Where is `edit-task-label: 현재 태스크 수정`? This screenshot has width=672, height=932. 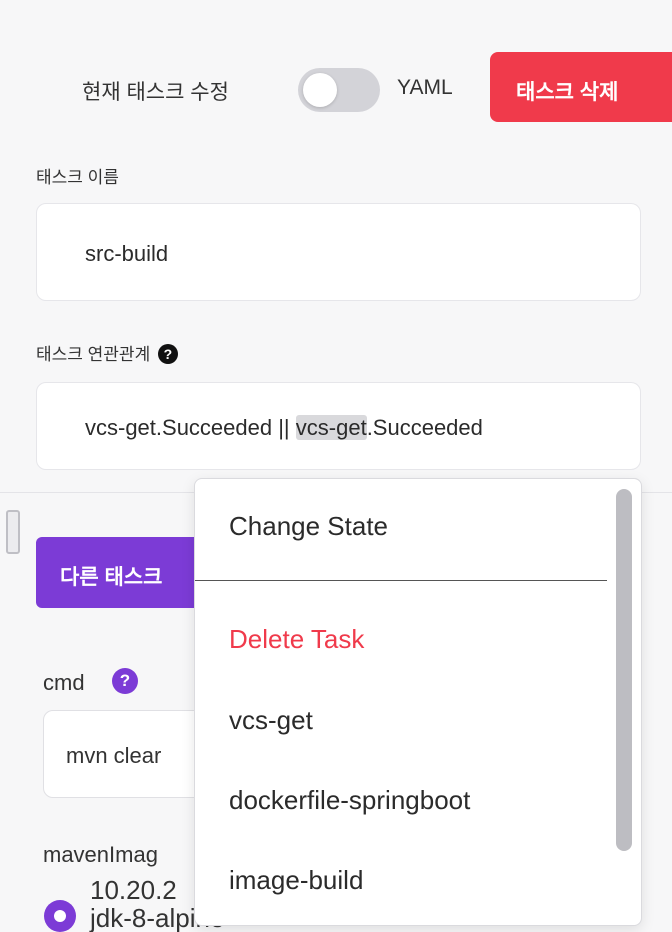
edit-task-label: 현재 태스크 수정 is located at coordinates (155, 92).